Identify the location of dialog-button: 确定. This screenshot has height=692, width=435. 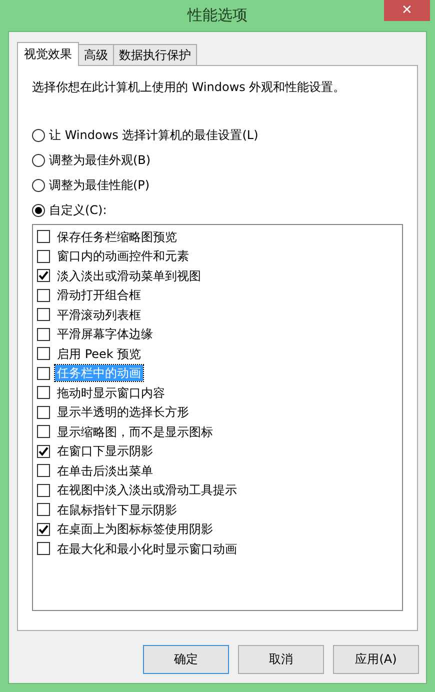
(186, 659).